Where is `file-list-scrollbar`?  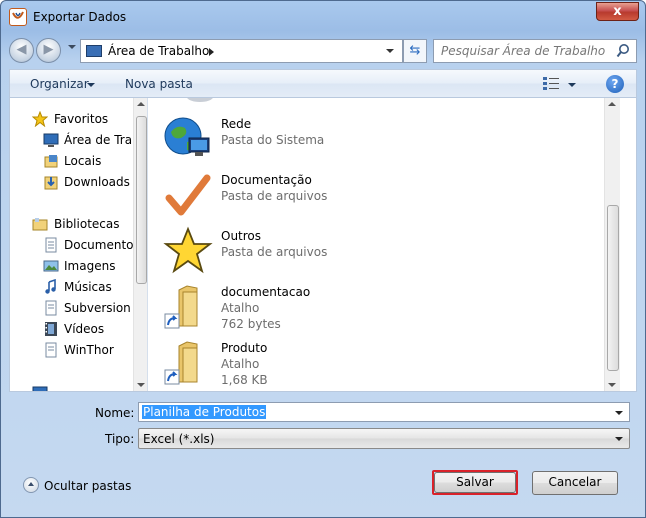 file-list-scrollbar is located at coordinates (612, 244).